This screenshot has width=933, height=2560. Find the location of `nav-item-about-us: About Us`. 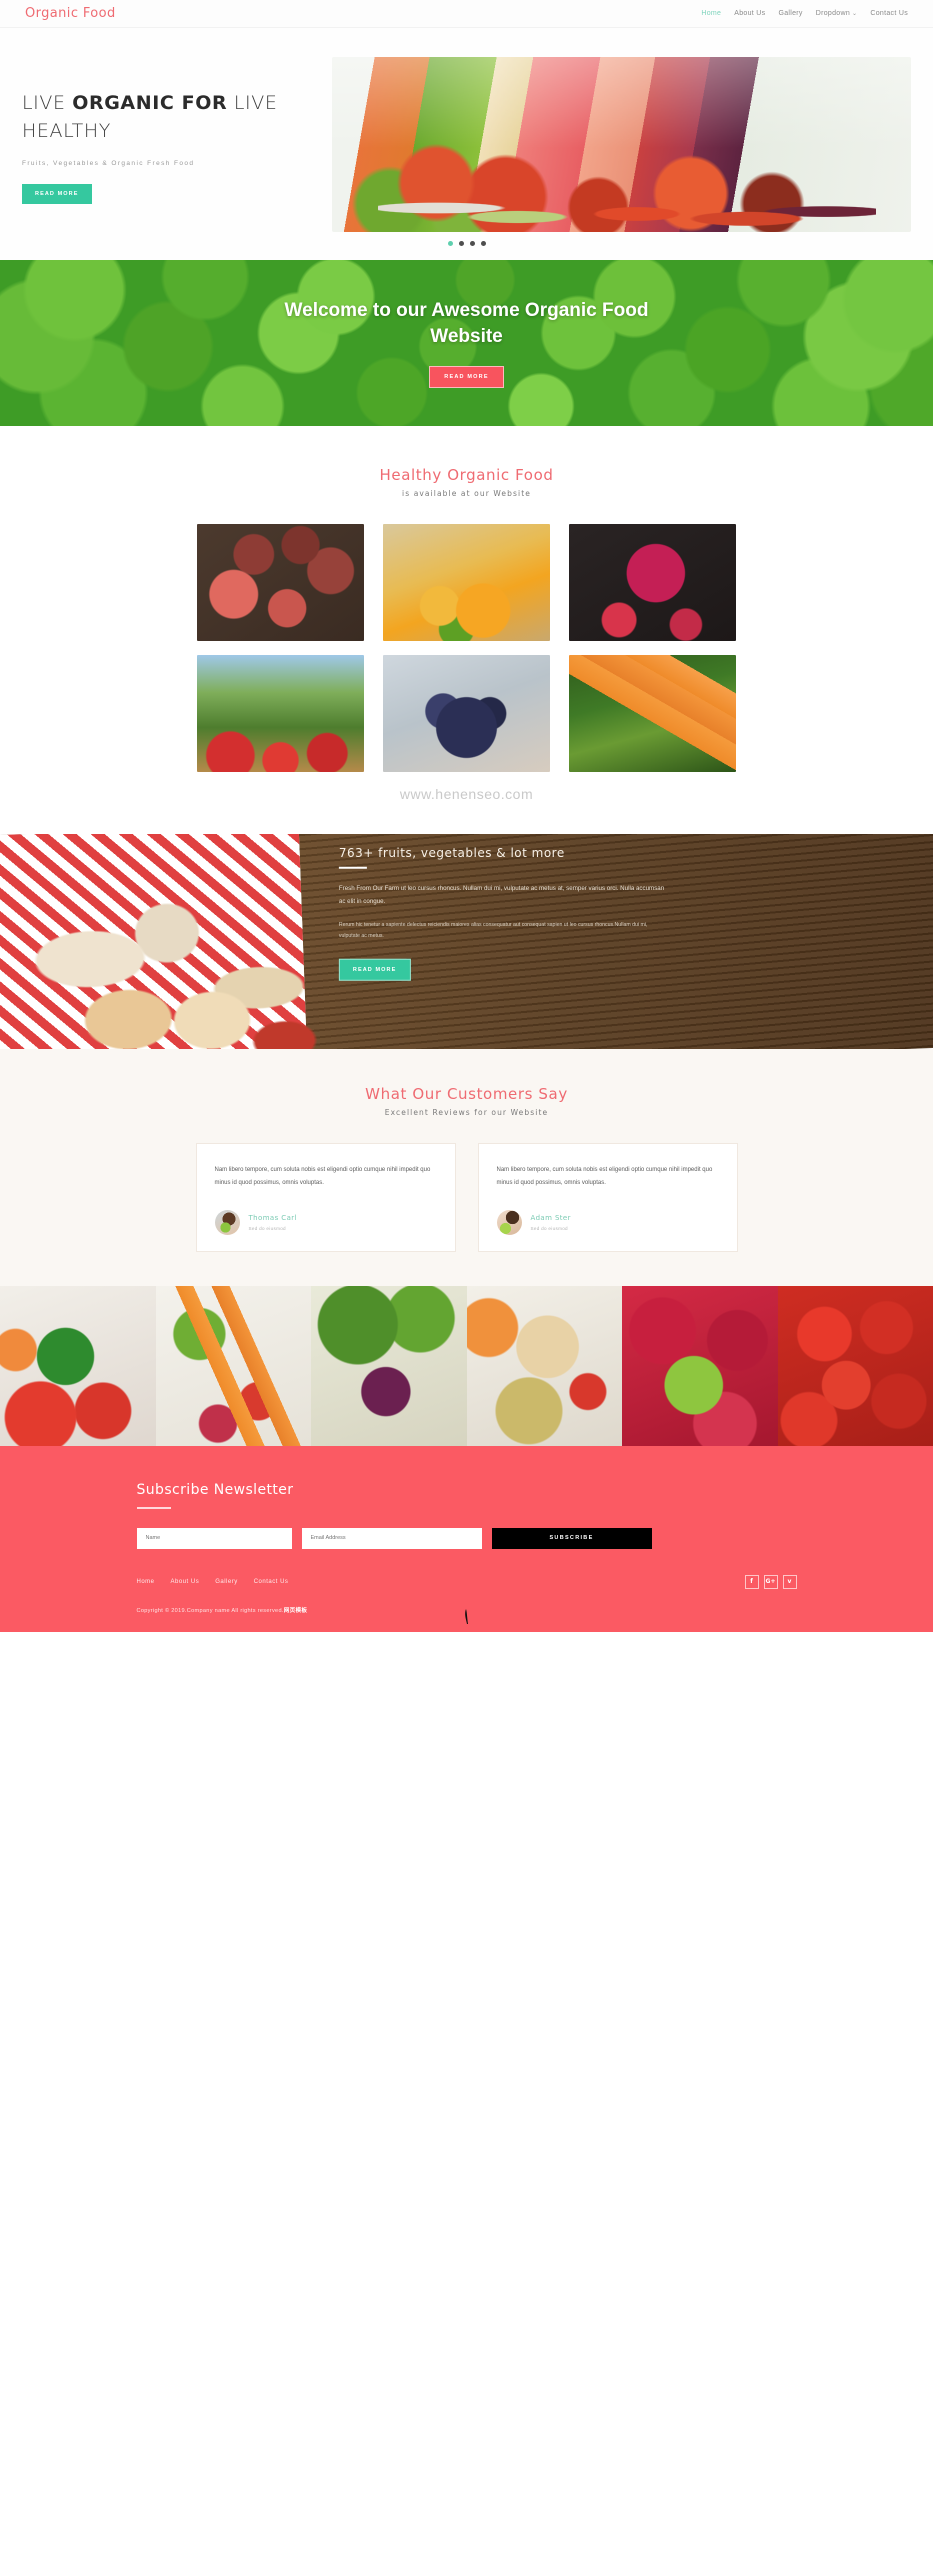

nav-item-about-us: About Us is located at coordinates (749, 13).